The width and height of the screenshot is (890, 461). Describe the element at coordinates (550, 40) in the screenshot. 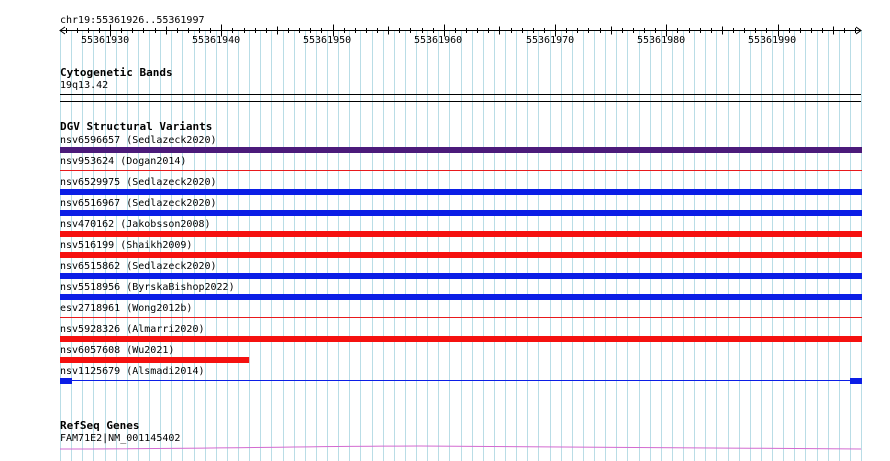

I see `ruler-tick-label: 55361970` at that location.